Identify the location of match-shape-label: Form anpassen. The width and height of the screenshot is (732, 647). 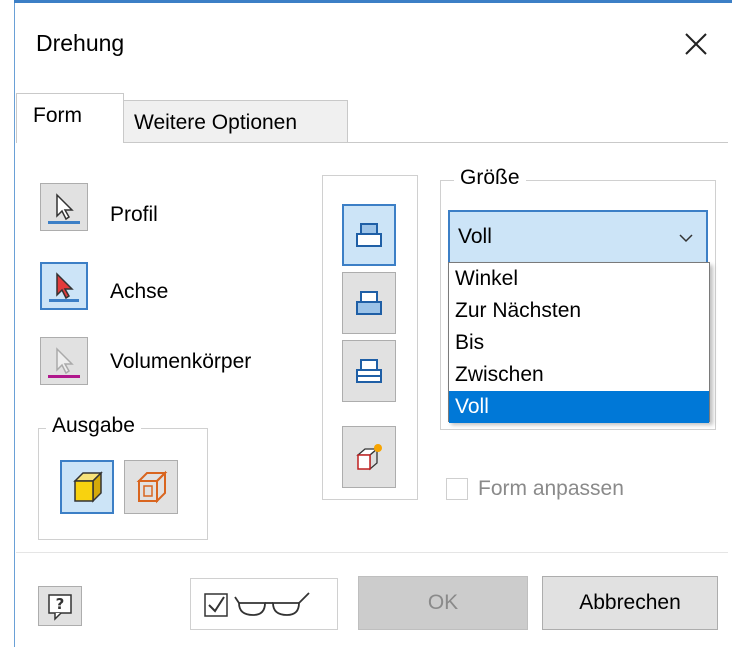
(551, 488).